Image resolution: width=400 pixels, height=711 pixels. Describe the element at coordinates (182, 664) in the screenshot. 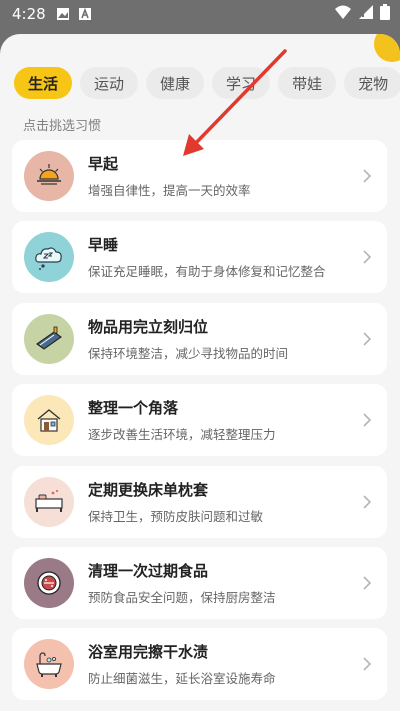

I see `habit-text: 浴室用完擦干水渍 防止细菌滋生，延长浴室设施寿命` at that location.